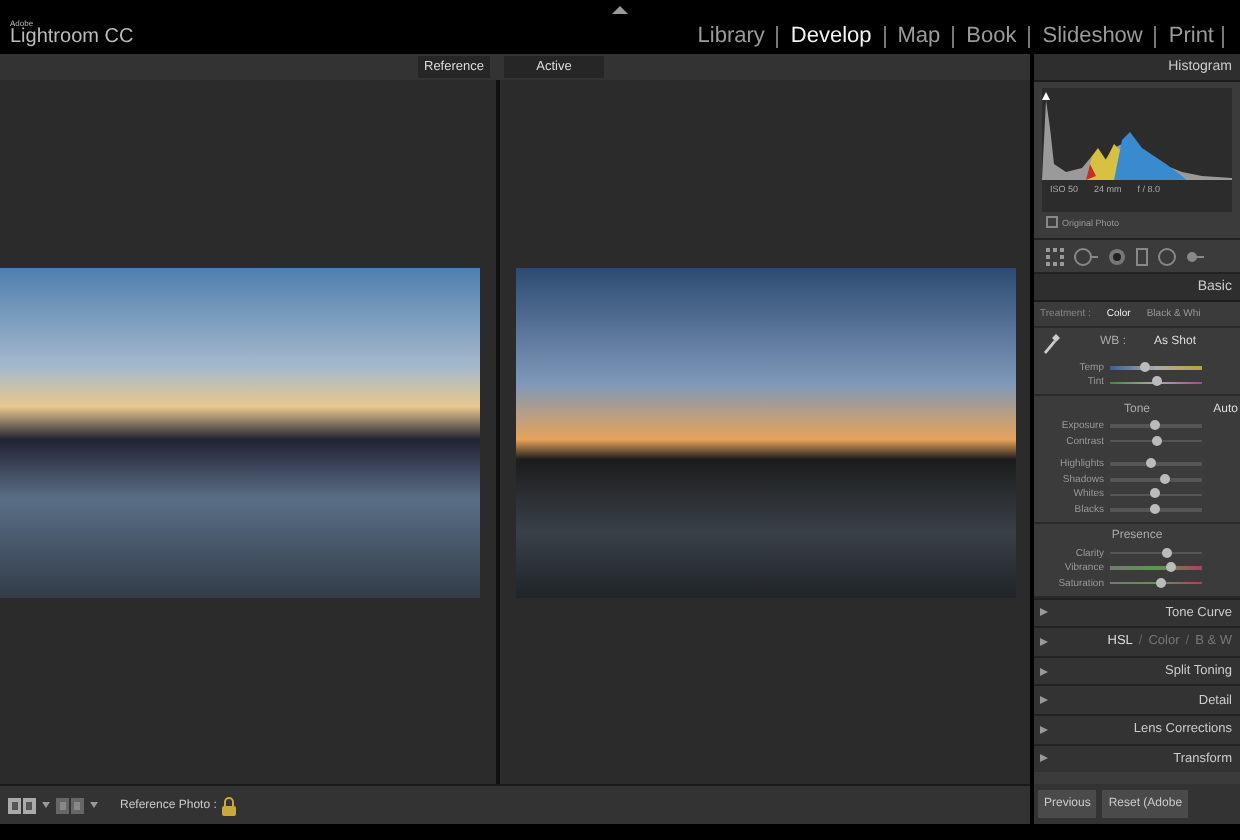 The height and width of the screenshot is (840, 1240). I want to click on brush-slider-icon, so click(1195, 256).